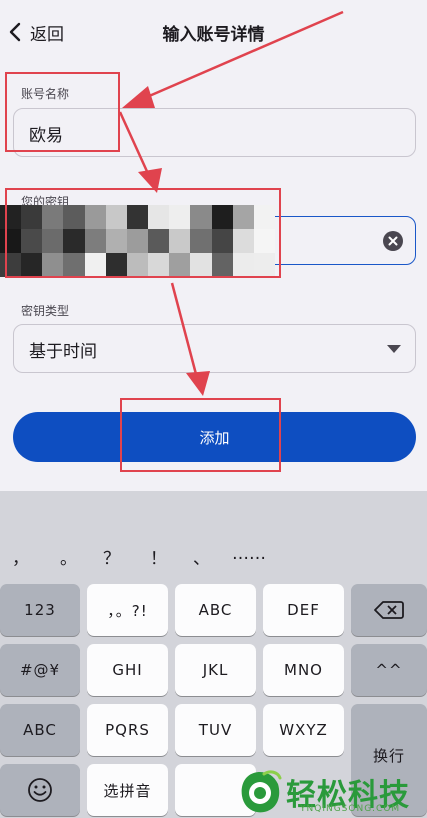 The height and width of the screenshot is (818, 427). I want to click on page-title: 输入账号详情, so click(213, 35).